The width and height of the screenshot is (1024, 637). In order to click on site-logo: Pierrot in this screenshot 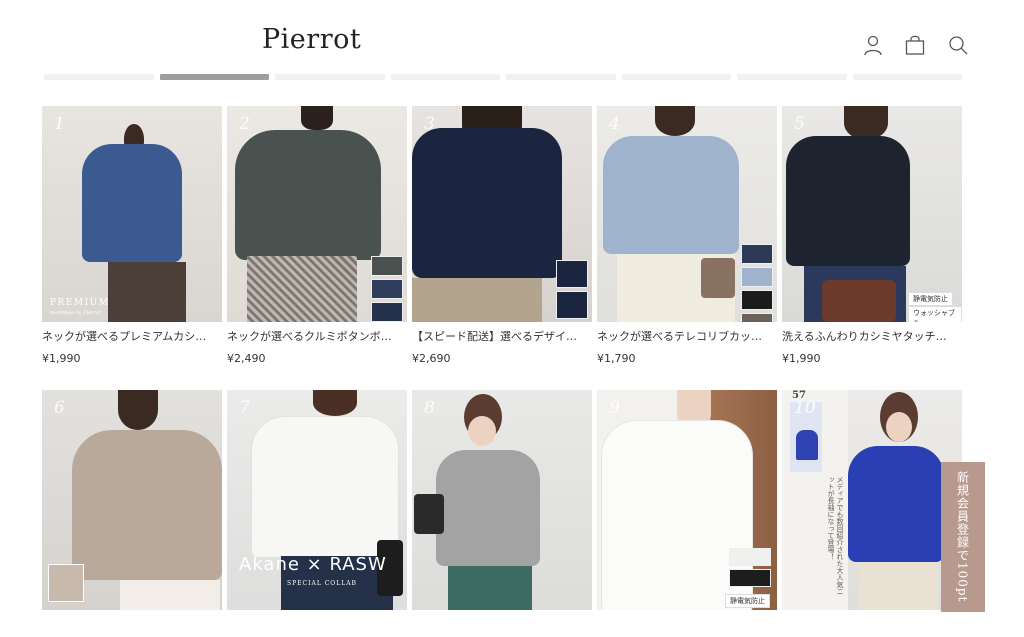, I will do `click(311, 39)`.